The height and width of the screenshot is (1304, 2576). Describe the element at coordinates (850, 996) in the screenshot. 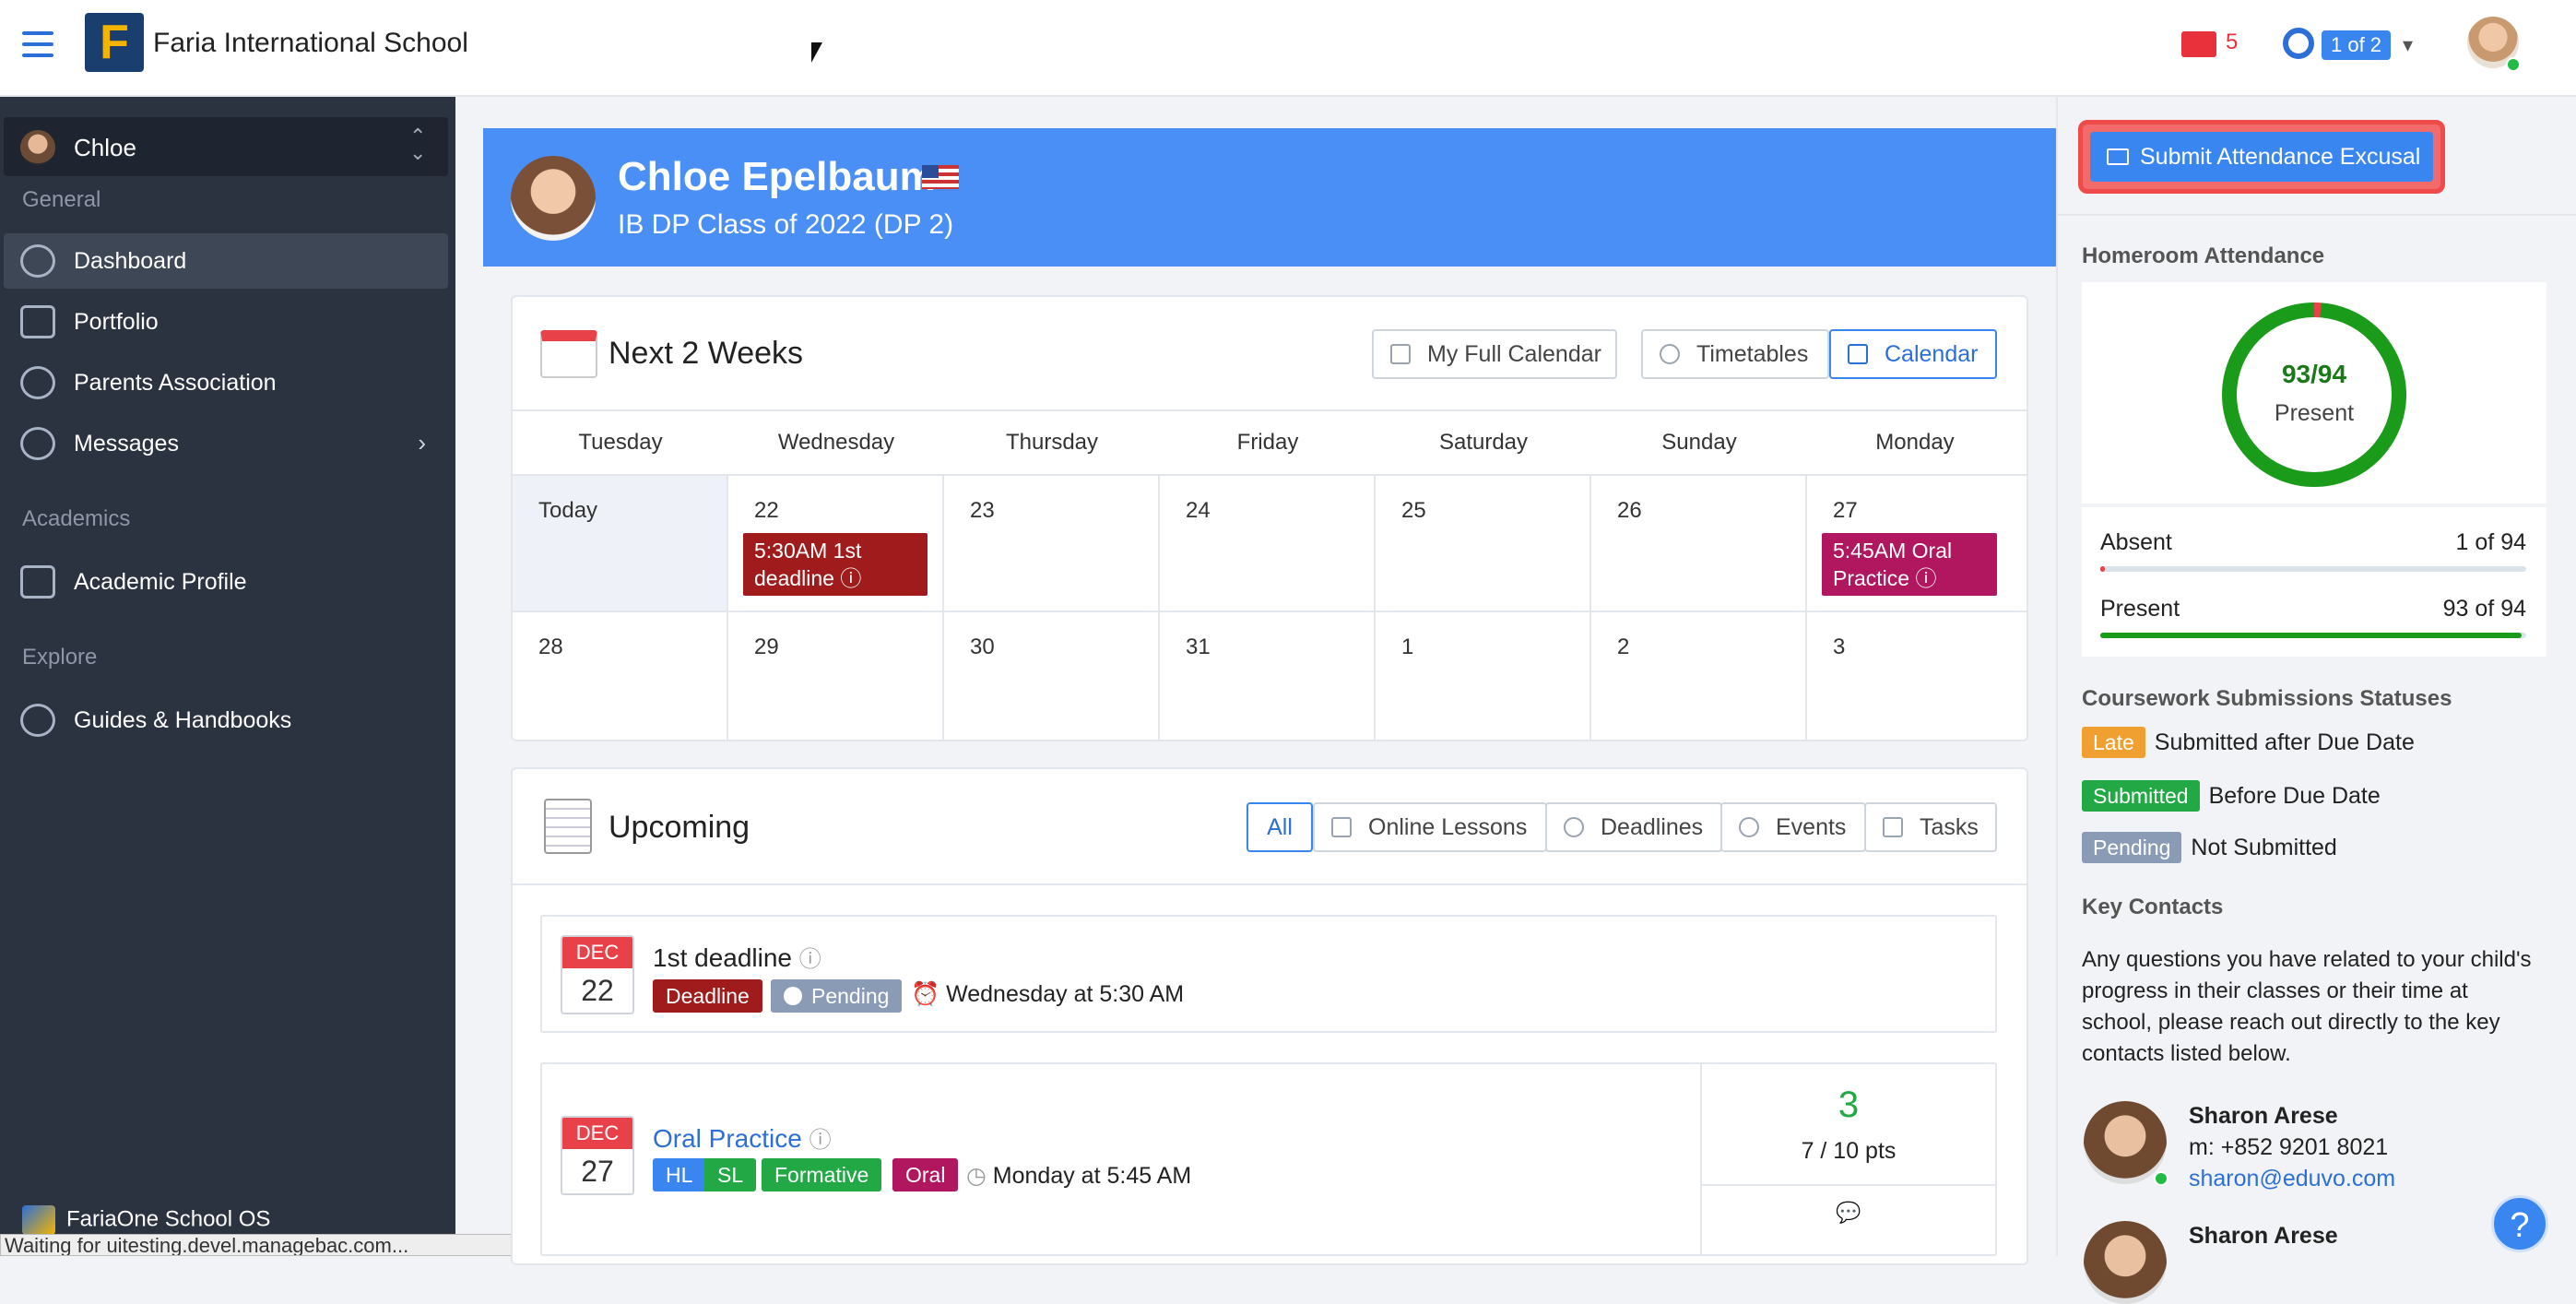

I see `tag-label: Pending` at that location.